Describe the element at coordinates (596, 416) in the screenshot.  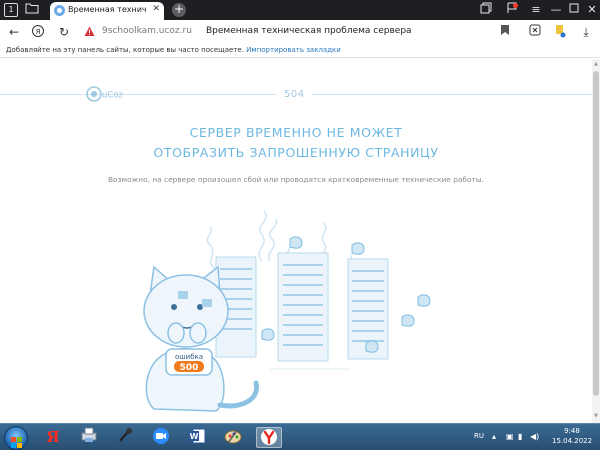
I see `scroll-down-icon: ▼` at that location.